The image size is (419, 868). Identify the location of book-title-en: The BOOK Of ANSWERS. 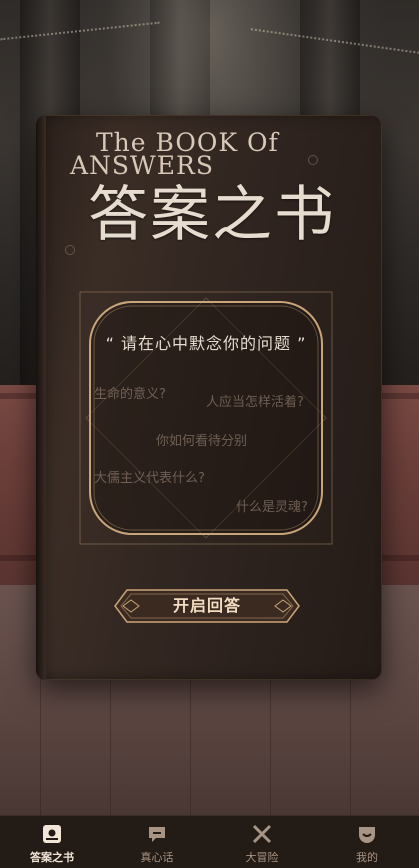
(210, 154).